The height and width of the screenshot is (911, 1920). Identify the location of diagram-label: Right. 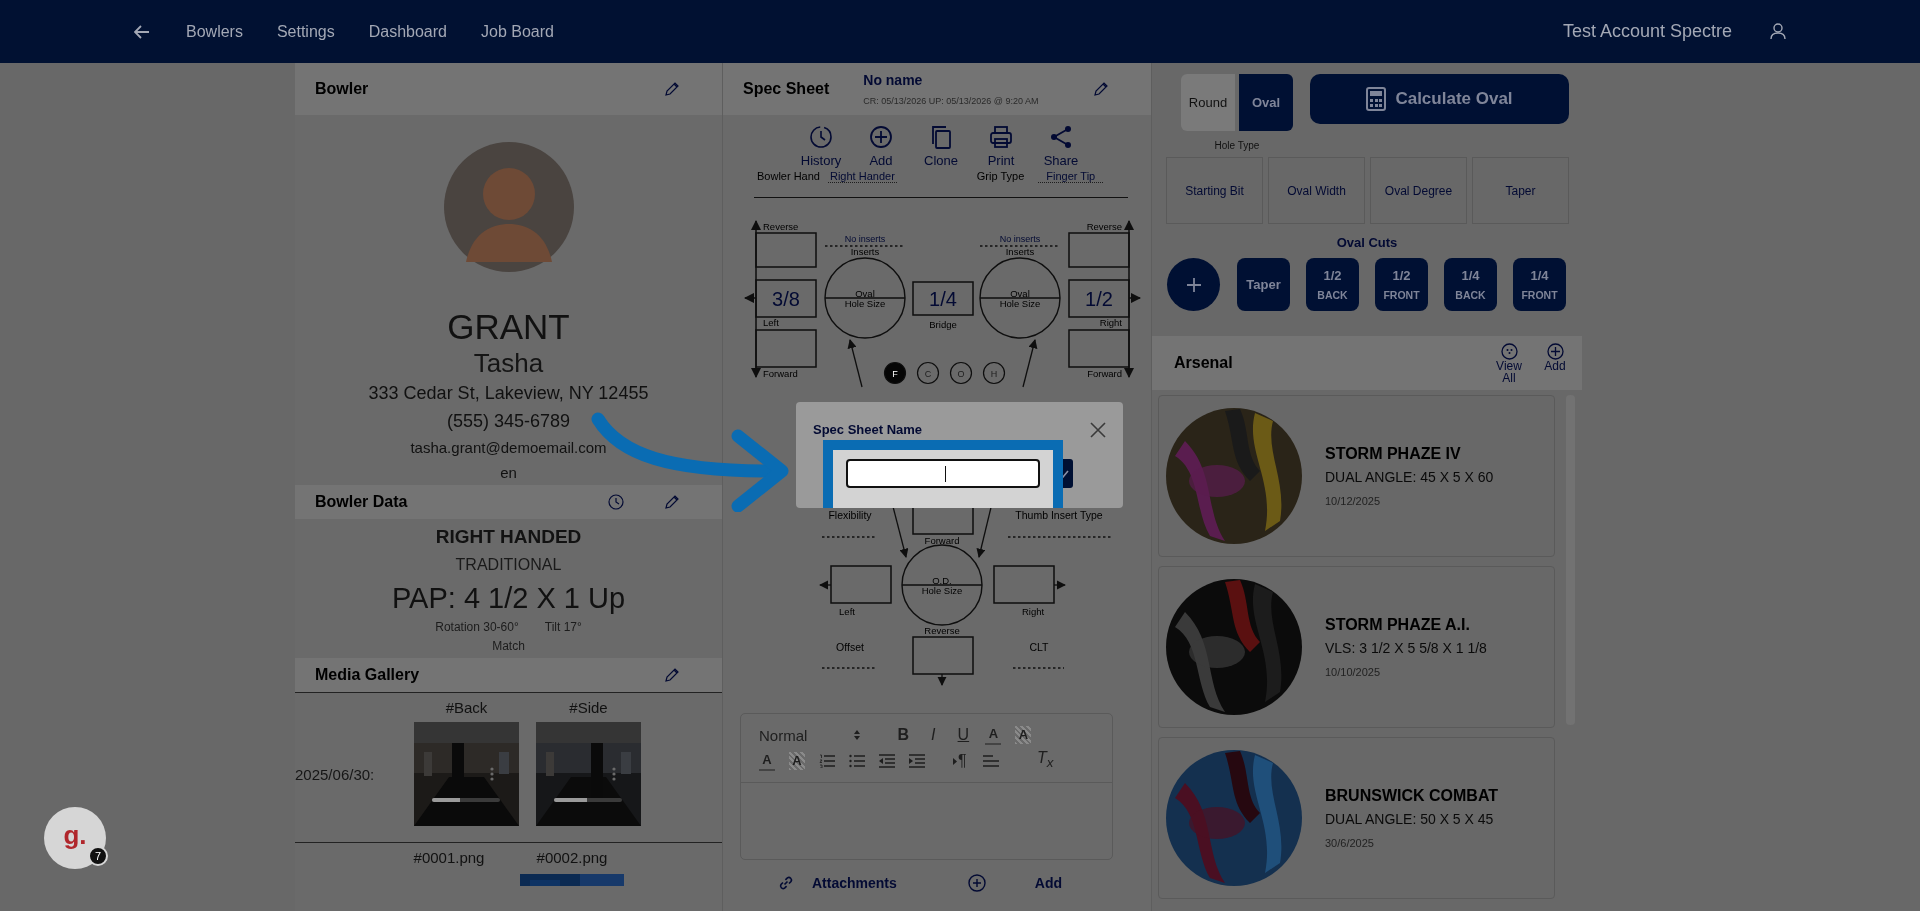
(1110, 322).